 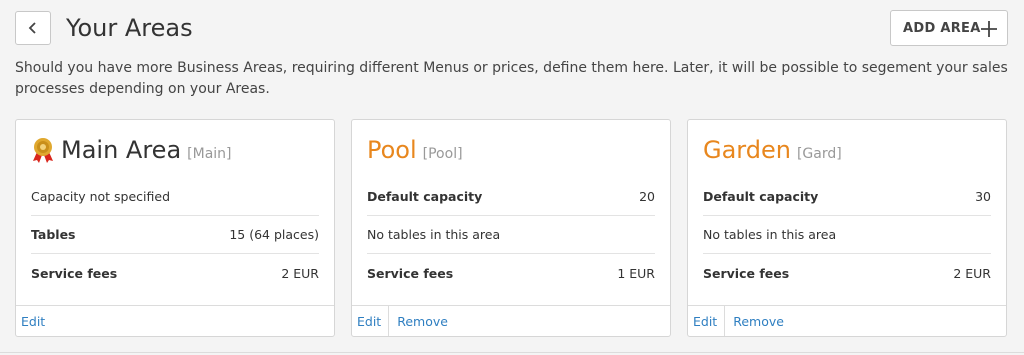 What do you see at coordinates (392, 150) in the screenshot?
I see `area-name: Pool` at bounding box center [392, 150].